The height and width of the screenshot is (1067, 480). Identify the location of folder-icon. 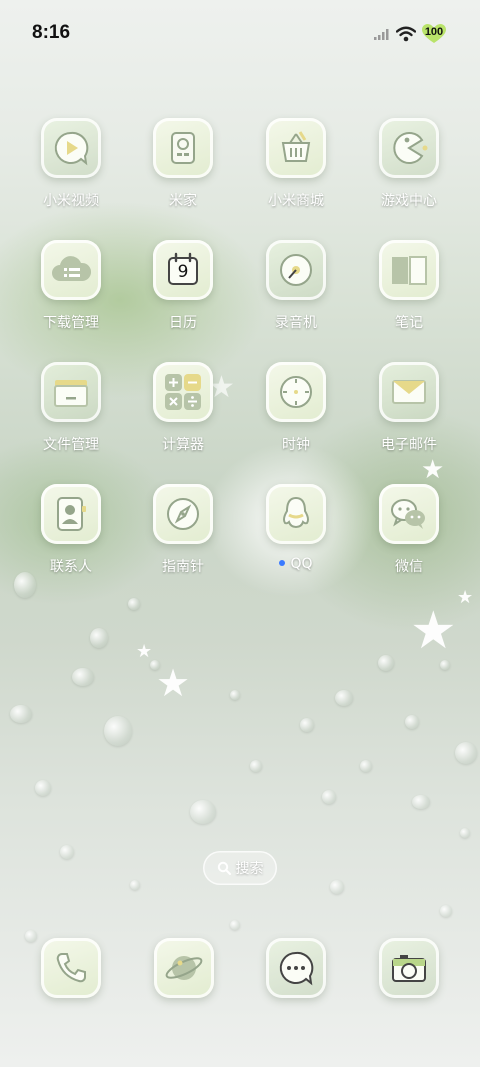
(71, 392).